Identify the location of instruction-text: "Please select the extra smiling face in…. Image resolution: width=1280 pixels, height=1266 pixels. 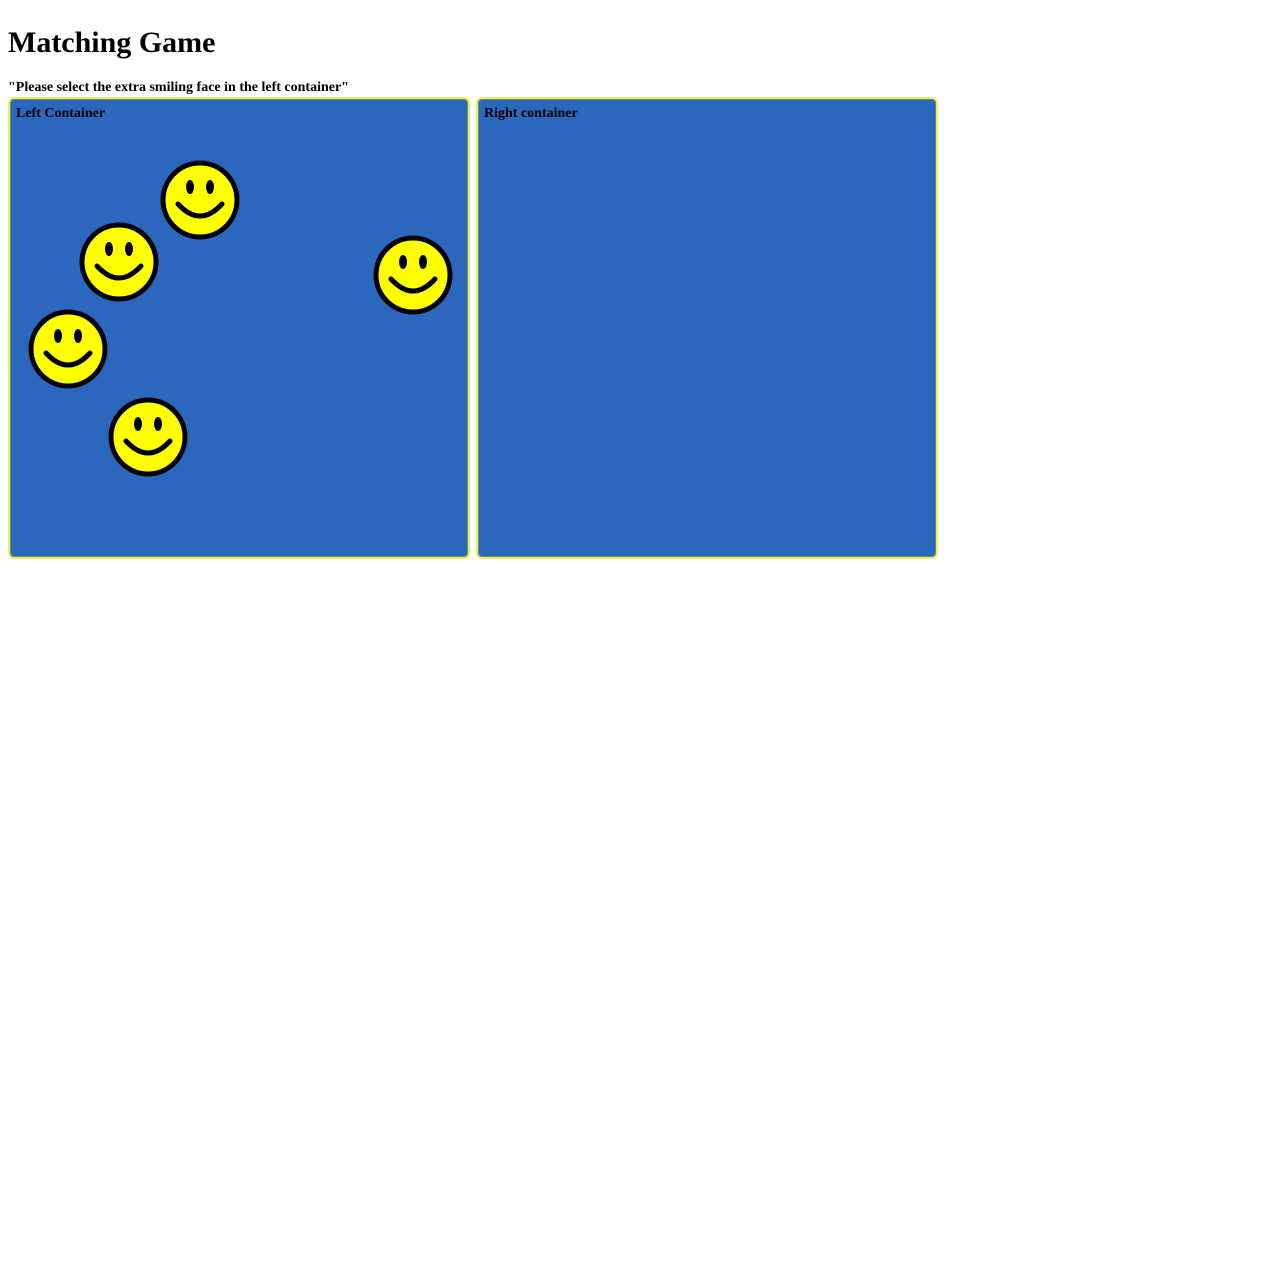
(178, 87).